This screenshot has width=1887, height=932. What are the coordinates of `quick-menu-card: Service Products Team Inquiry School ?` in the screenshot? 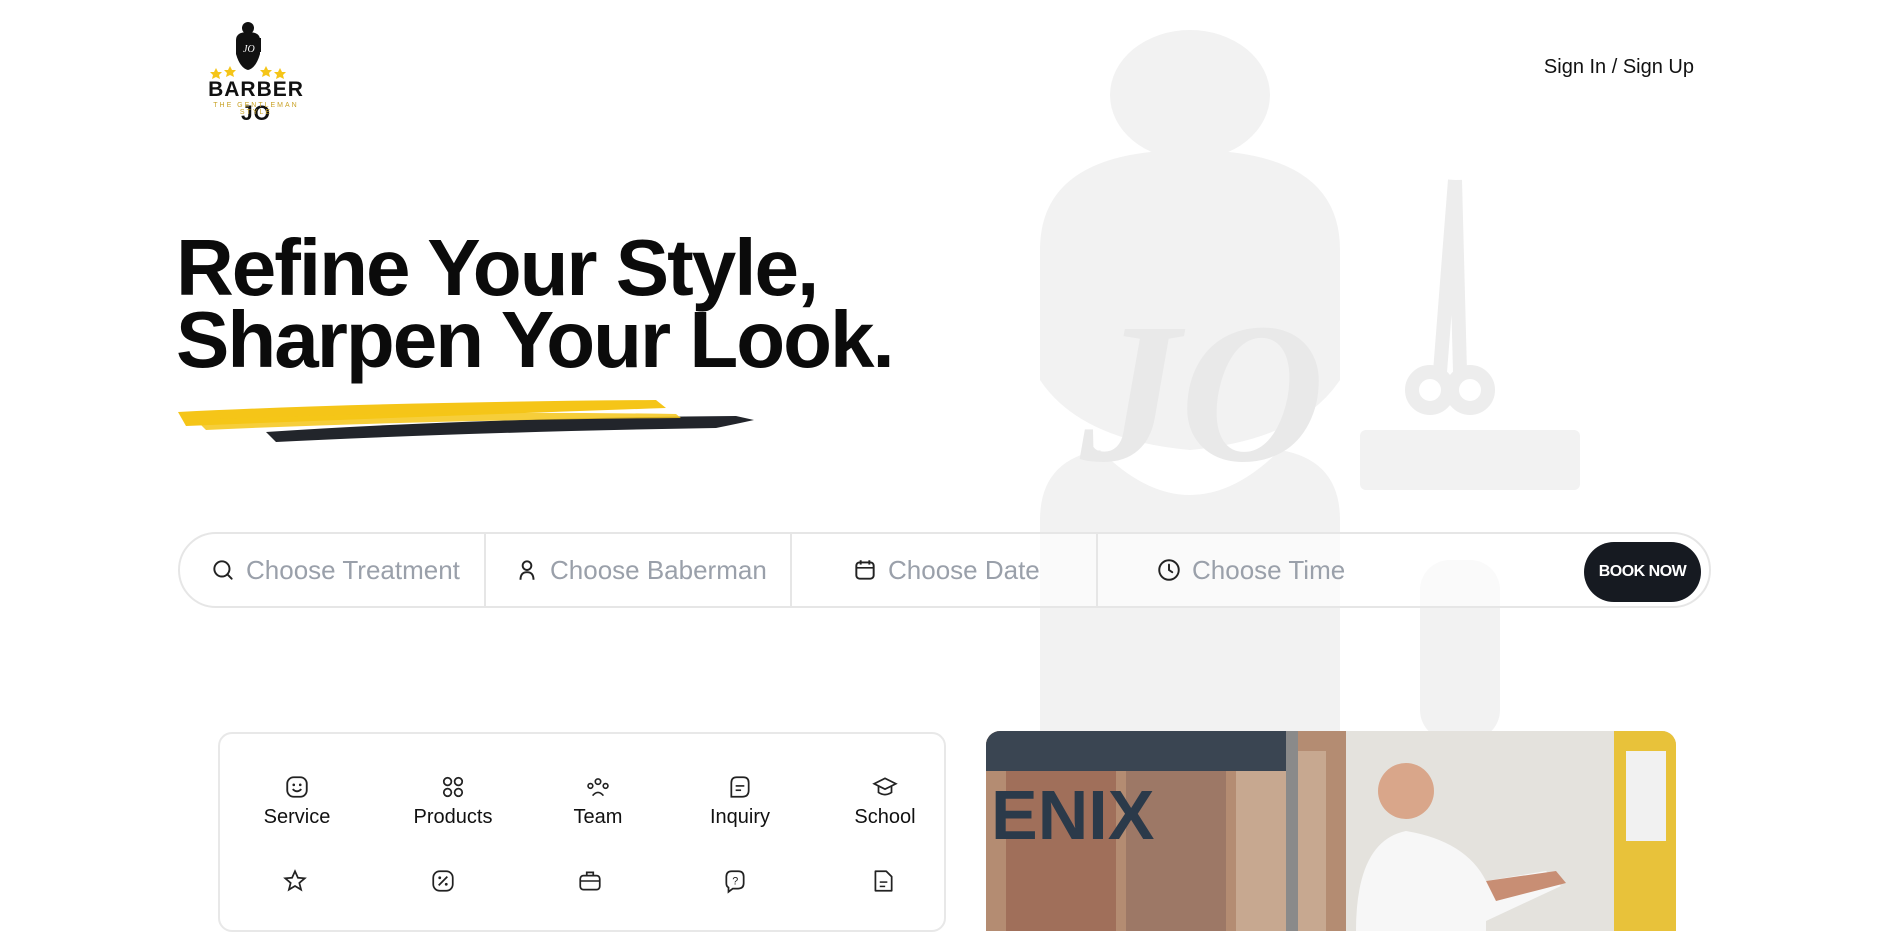 It's located at (582, 832).